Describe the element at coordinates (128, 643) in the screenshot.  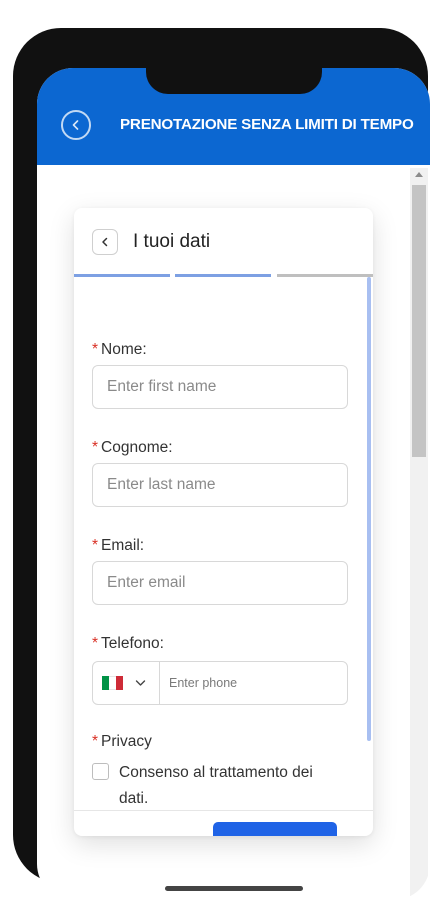
I see `phone-label: * Telefono:` at that location.